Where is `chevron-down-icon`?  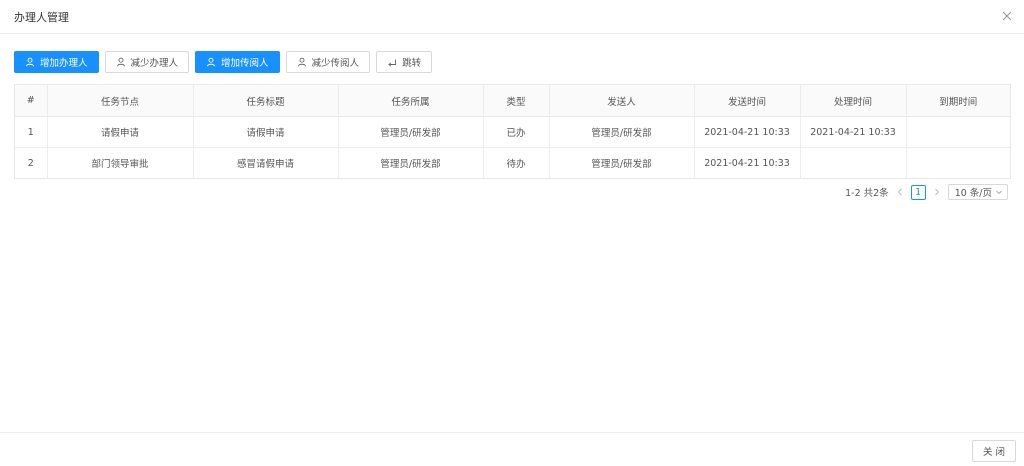 chevron-down-icon is located at coordinates (999, 192).